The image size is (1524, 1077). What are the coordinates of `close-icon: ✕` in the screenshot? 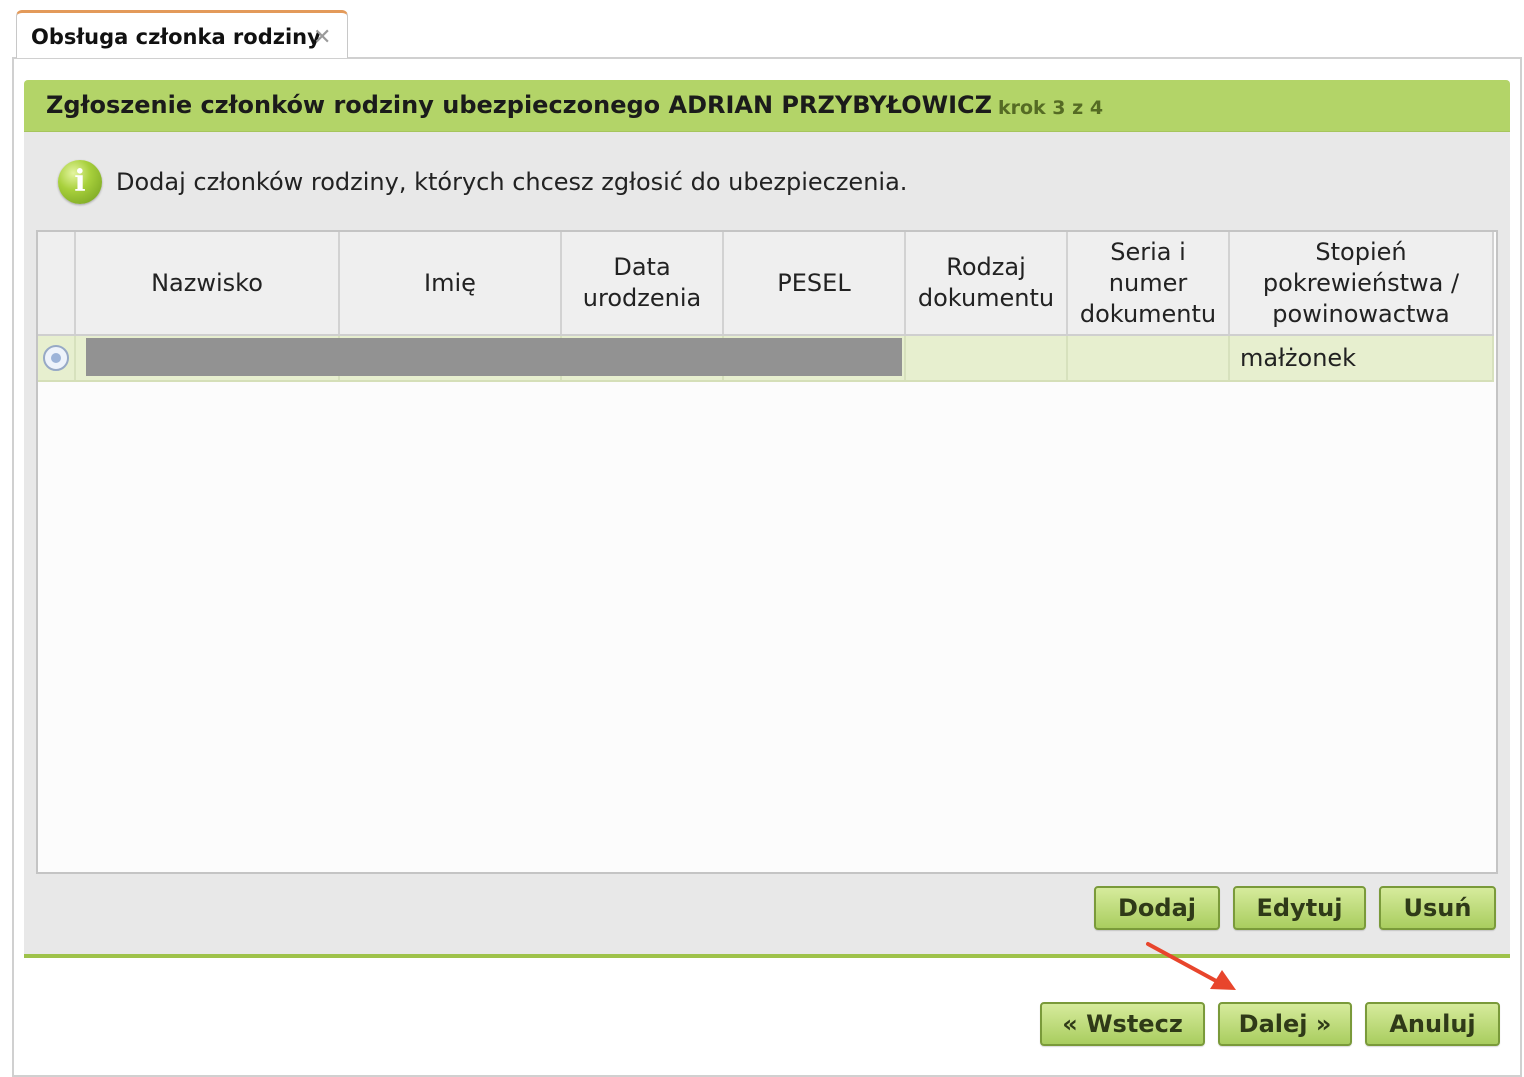 It's located at (322, 37).